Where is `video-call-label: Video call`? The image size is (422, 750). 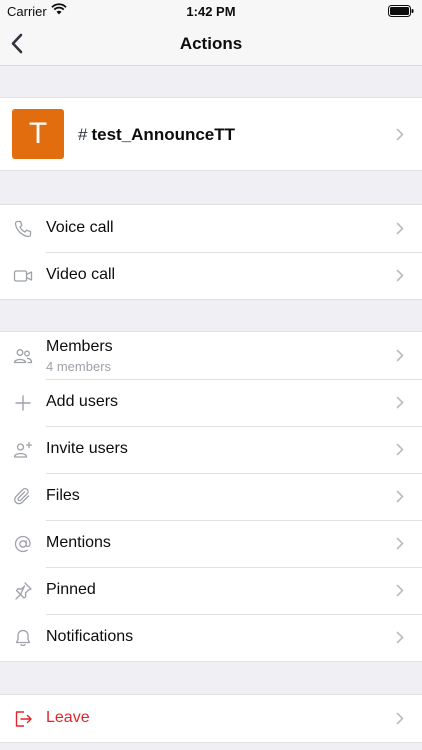
video-call-label: Video call is located at coordinates (81, 274).